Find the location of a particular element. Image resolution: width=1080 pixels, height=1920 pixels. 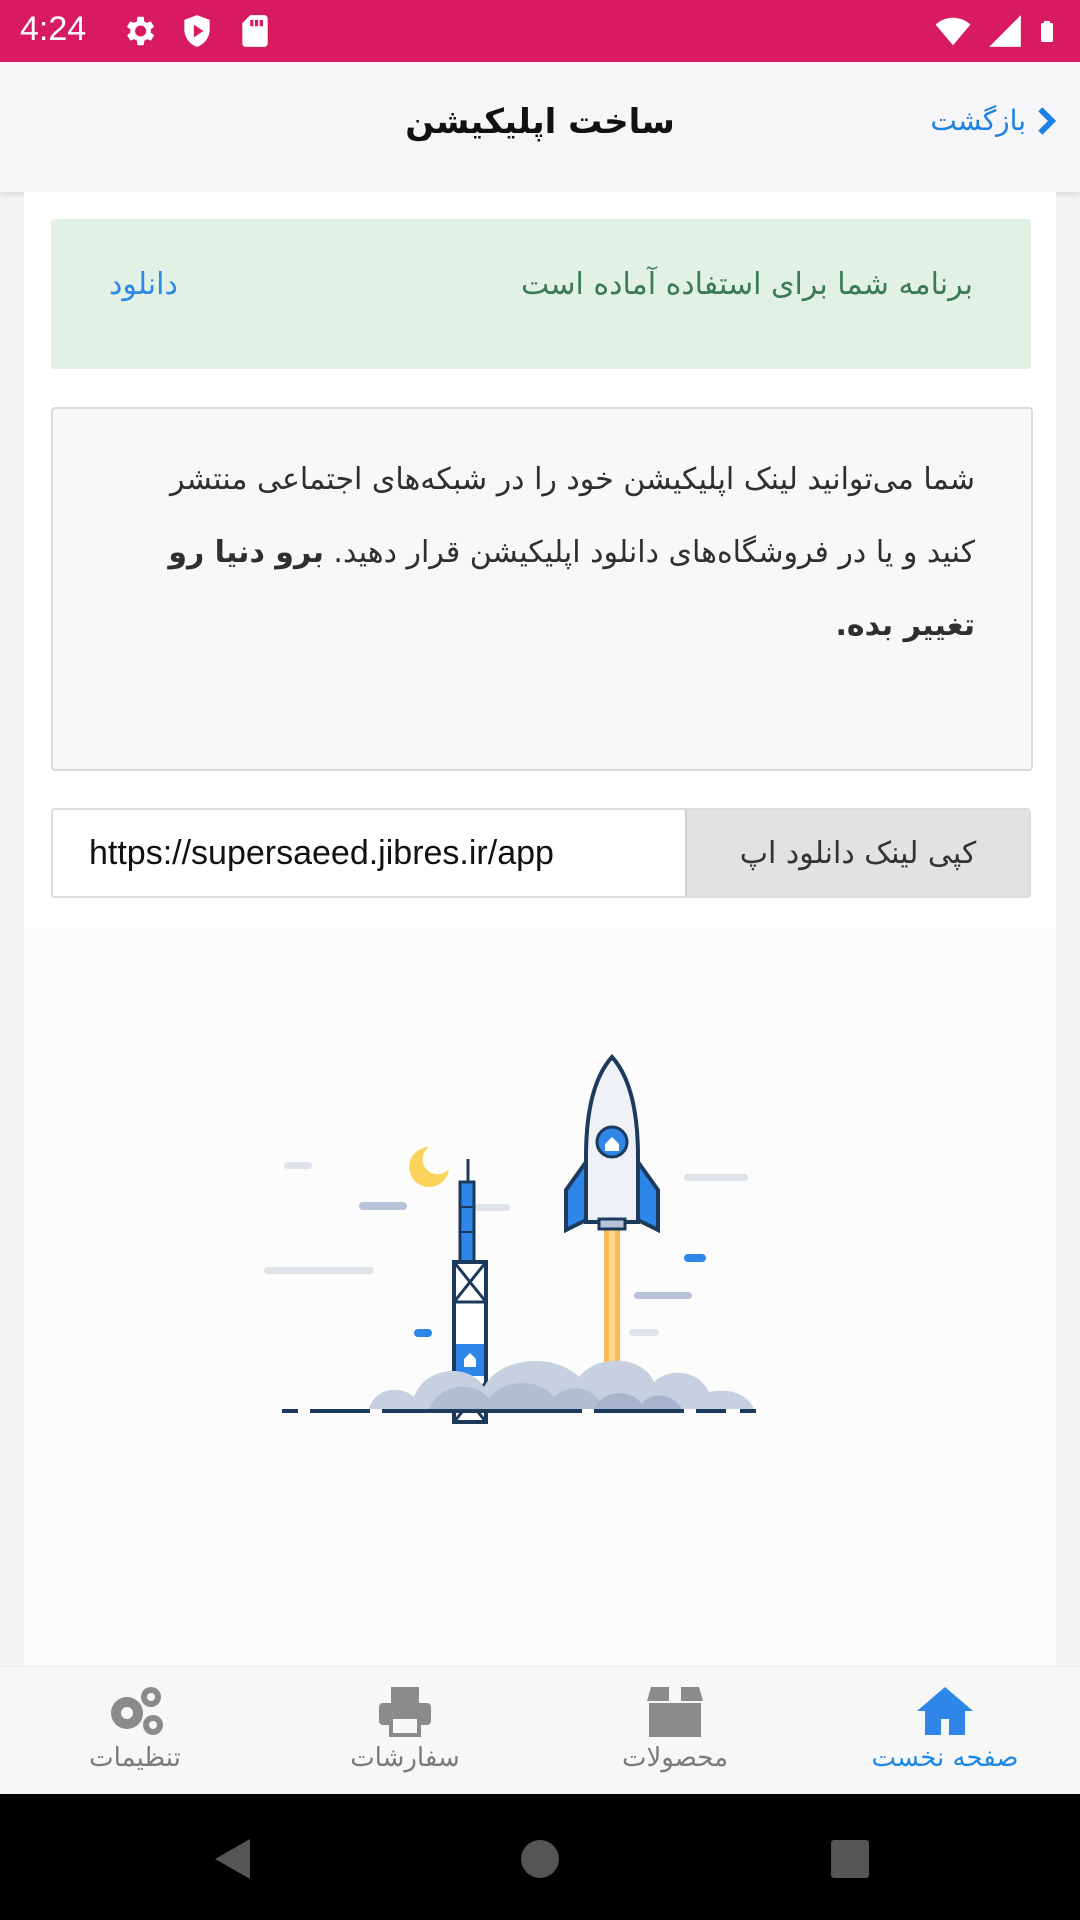

shield-icon is located at coordinates (197, 31).